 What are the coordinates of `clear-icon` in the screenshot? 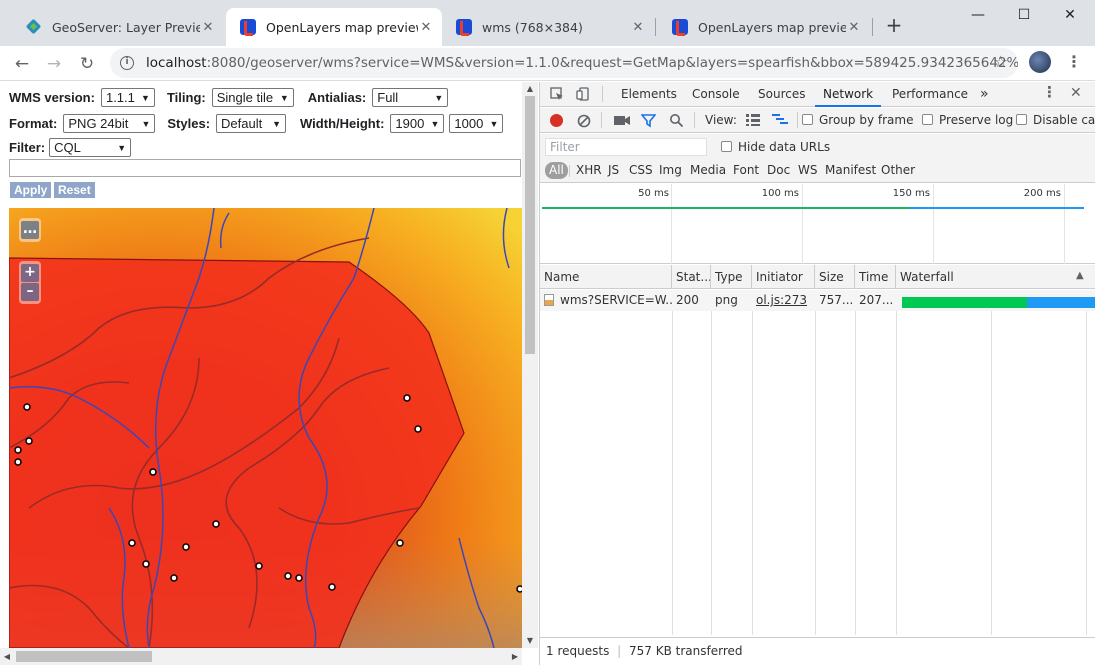 It's located at (584, 121).